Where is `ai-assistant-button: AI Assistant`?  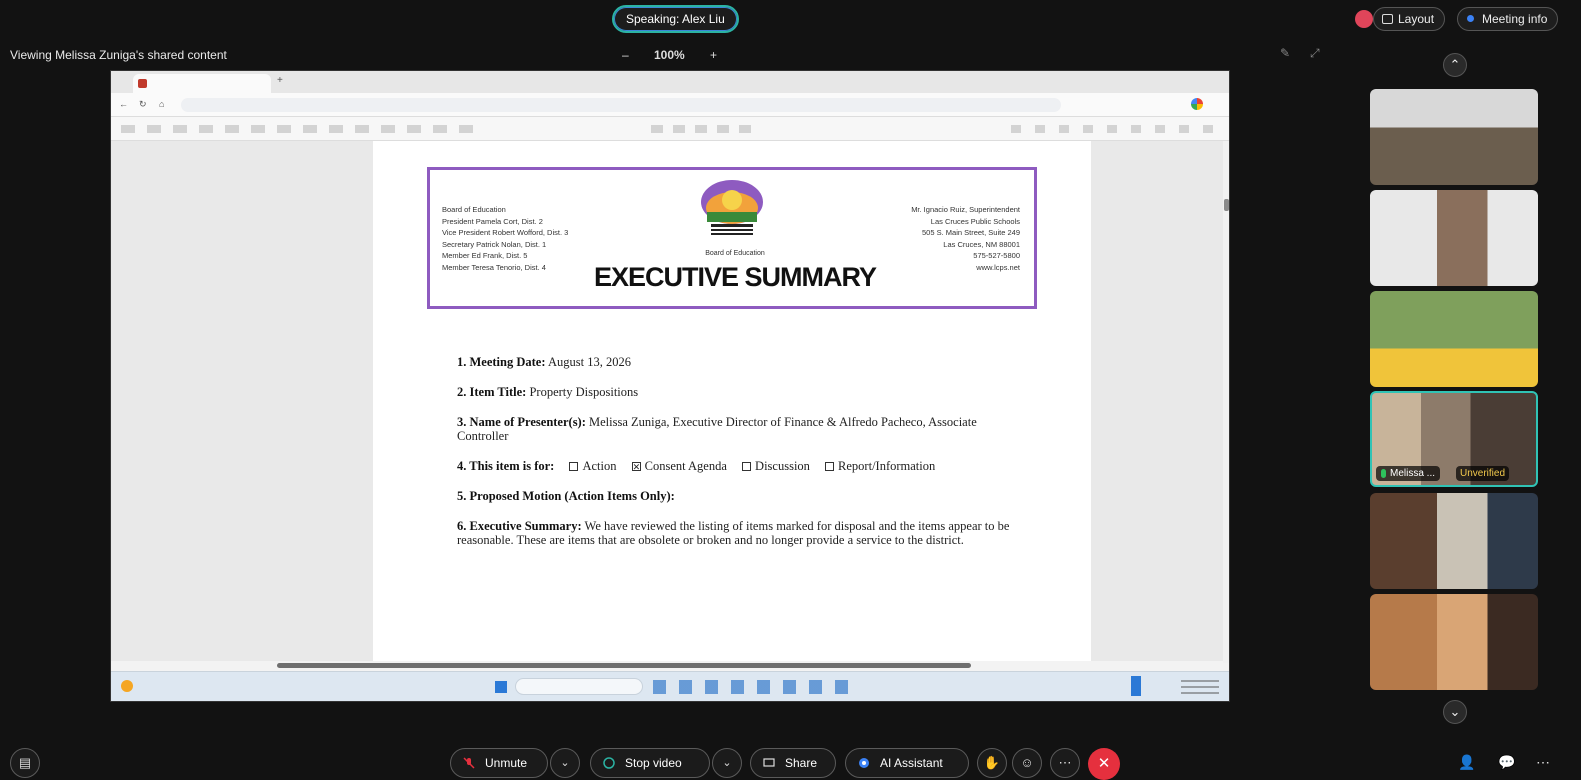
ai-assistant-button: AI Assistant is located at coordinates (907, 763).